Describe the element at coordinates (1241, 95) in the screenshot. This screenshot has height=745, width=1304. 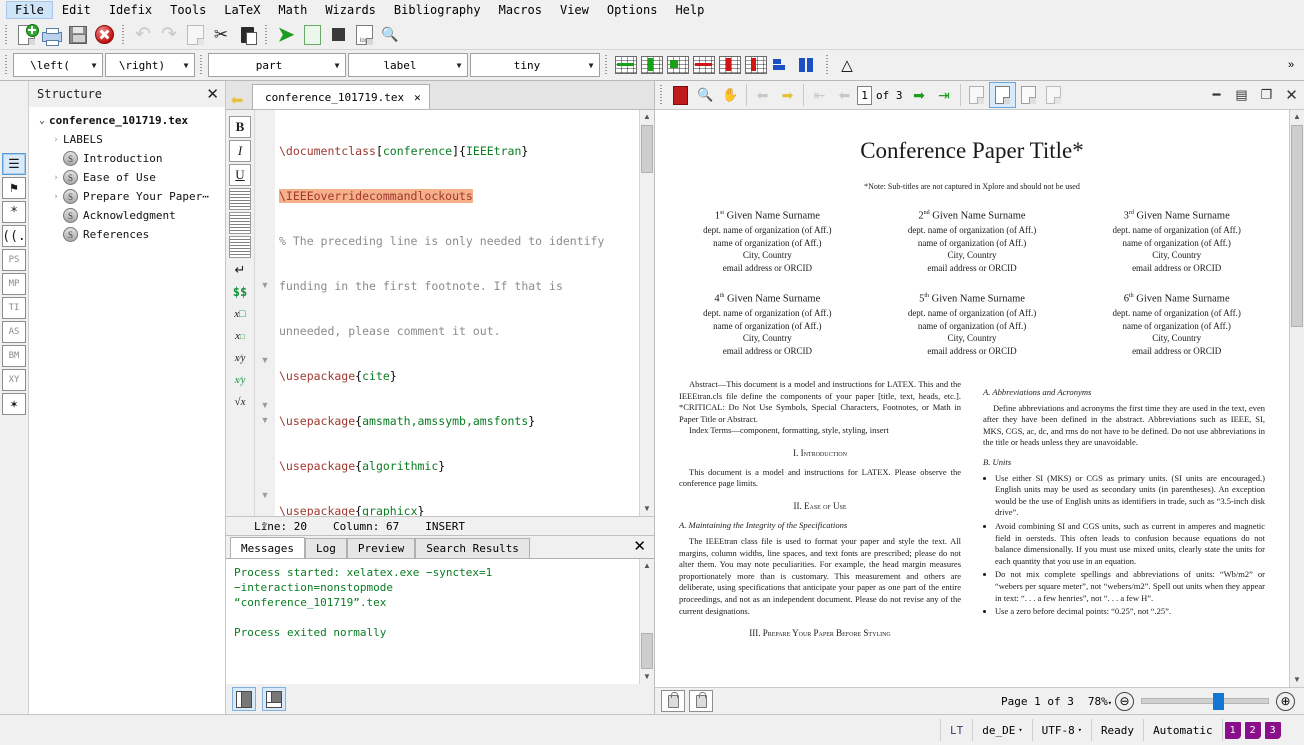
I see `maximize-icon: ▤` at that location.